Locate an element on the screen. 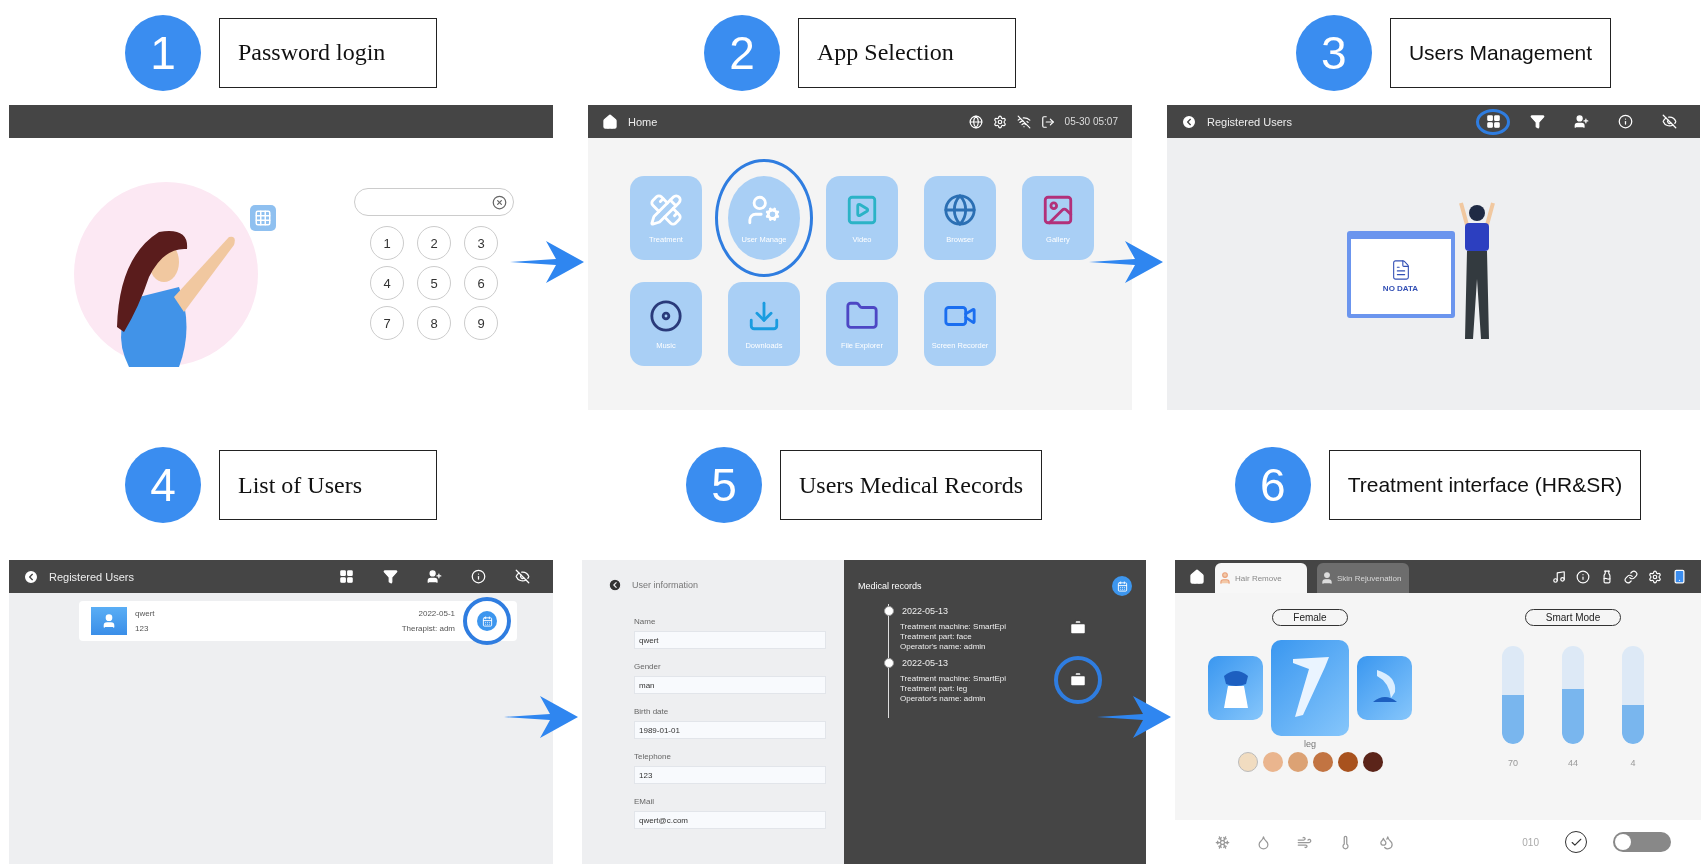 Image resolution: width=1701 pixels, height=864 pixels. body-part-label: leg is located at coordinates (1310, 744).